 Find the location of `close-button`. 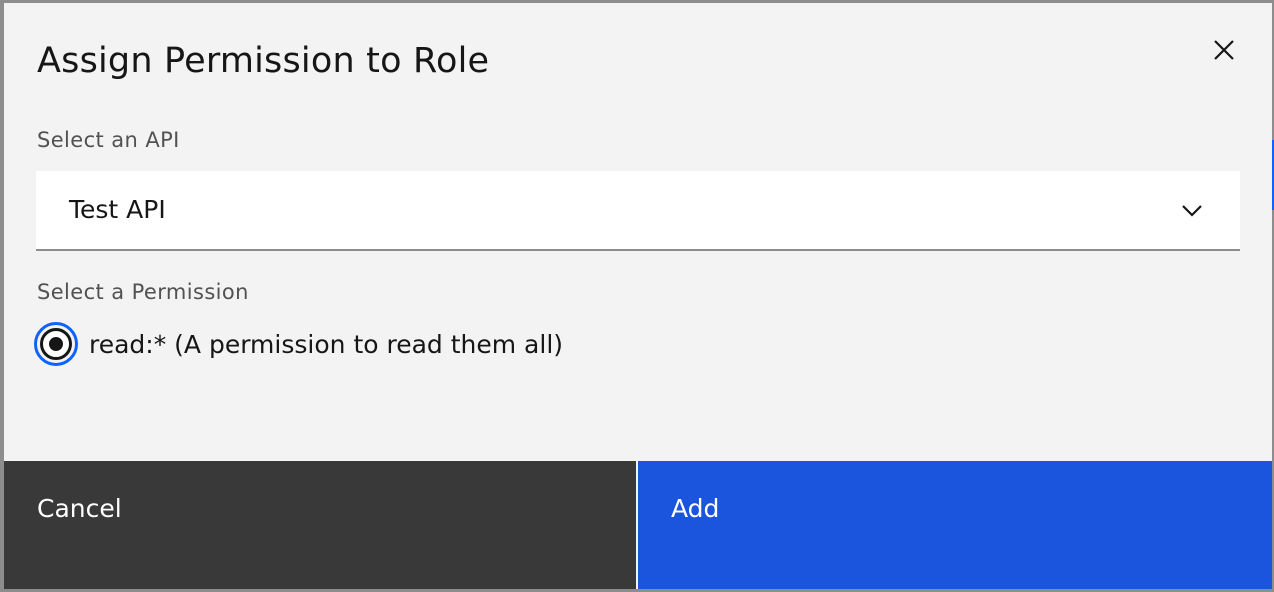

close-button is located at coordinates (1224, 50).